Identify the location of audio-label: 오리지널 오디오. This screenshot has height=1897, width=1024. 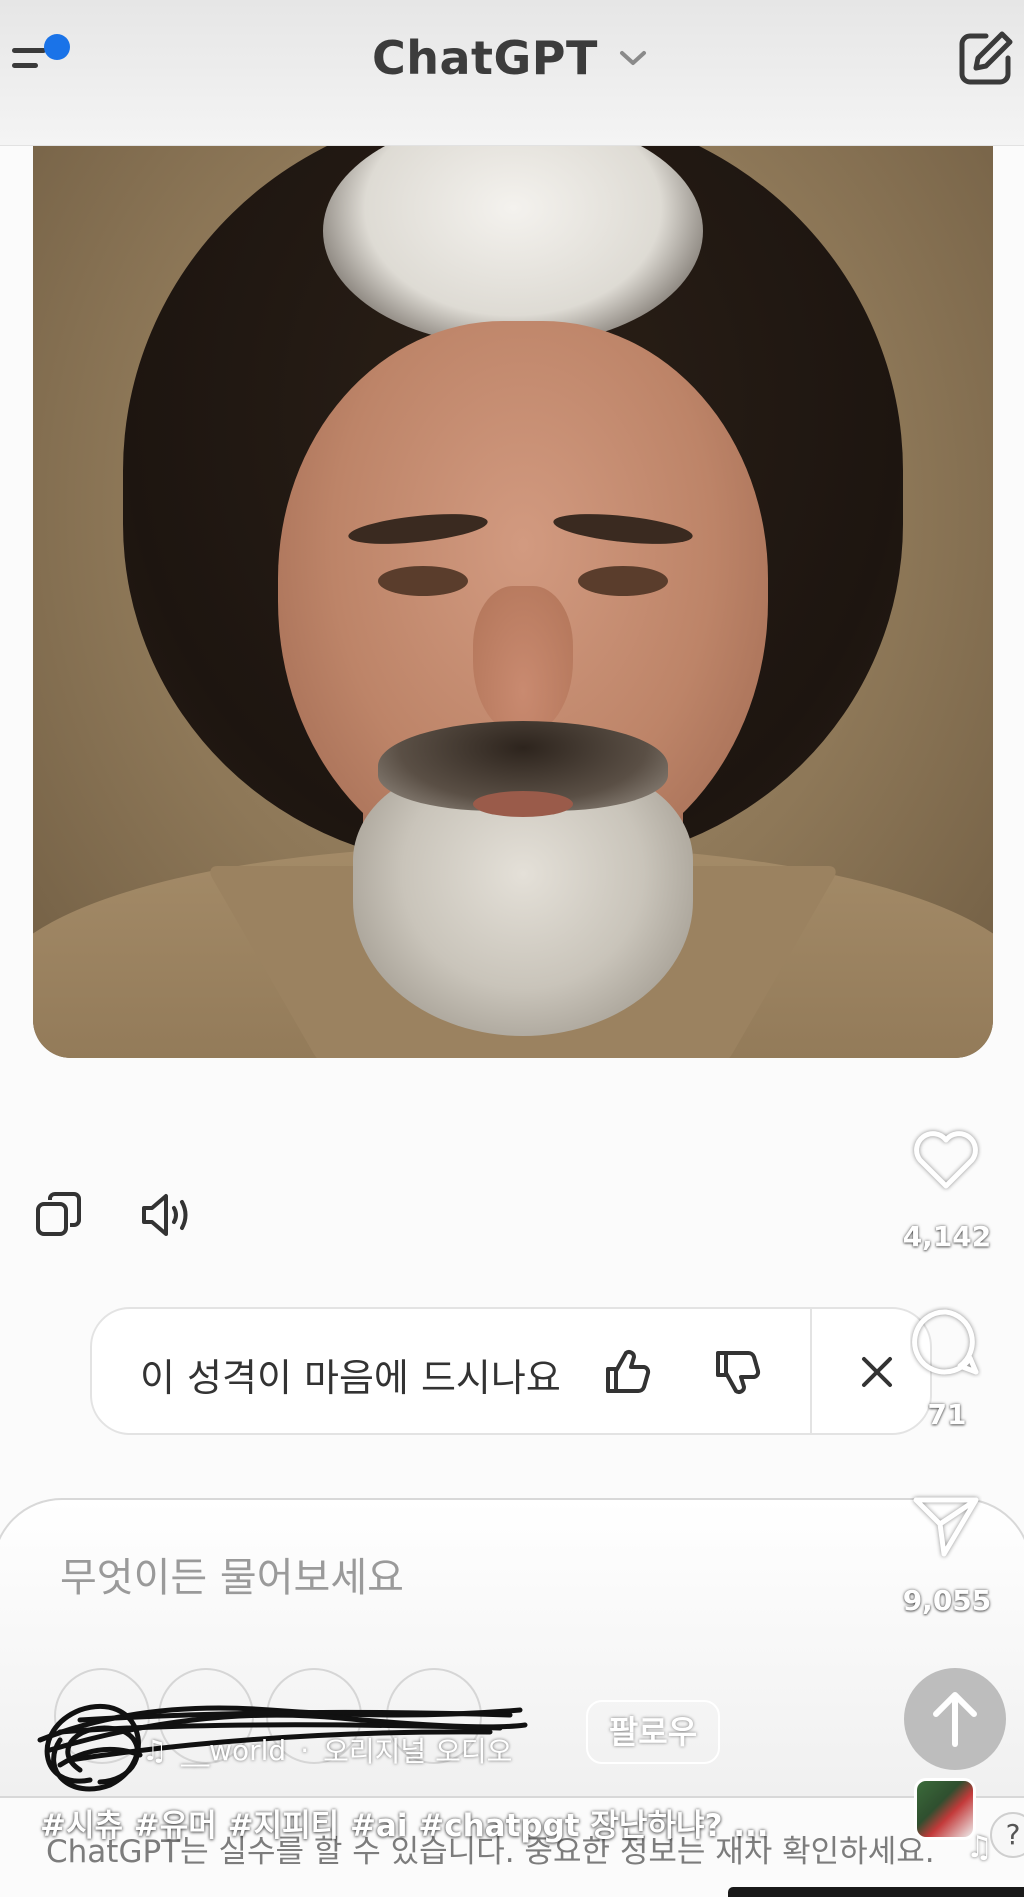
(418, 1751).